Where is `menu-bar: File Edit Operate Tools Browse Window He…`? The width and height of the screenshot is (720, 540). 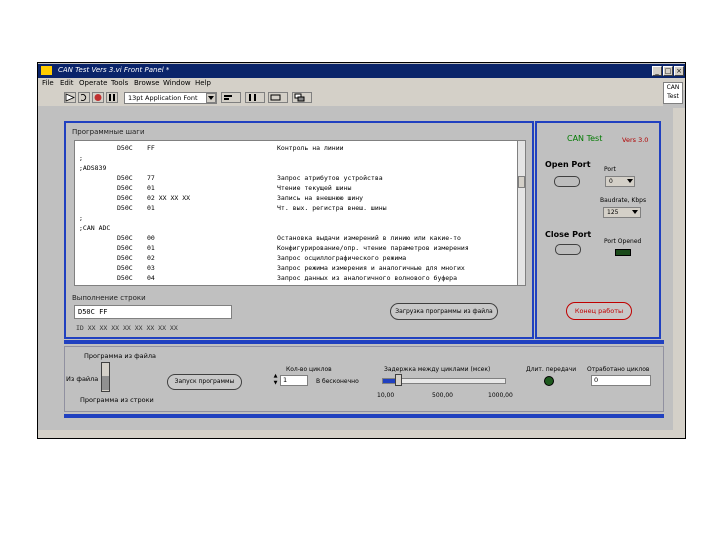
menu-bar: File Edit Operate Tools Browse Window He… is located at coordinates (361, 84).